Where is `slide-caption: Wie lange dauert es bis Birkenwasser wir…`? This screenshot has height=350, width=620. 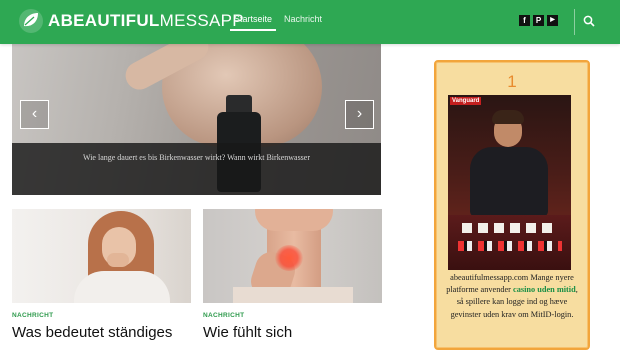
slide-caption: Wie lange dauert es bis Birkenwasser wir… is located at coordinates (196, 157).